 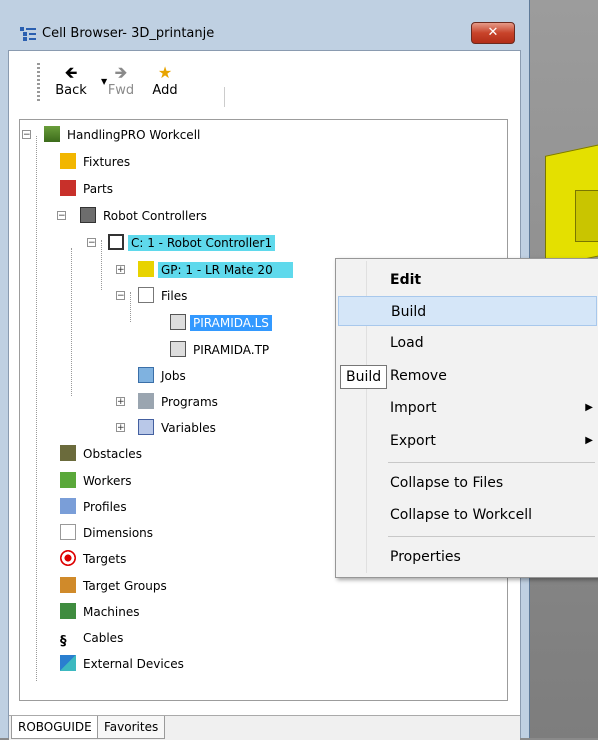 I want to click on tree-node-file-tp: PIRAMIDA.TP, so click(x=221, y=350).